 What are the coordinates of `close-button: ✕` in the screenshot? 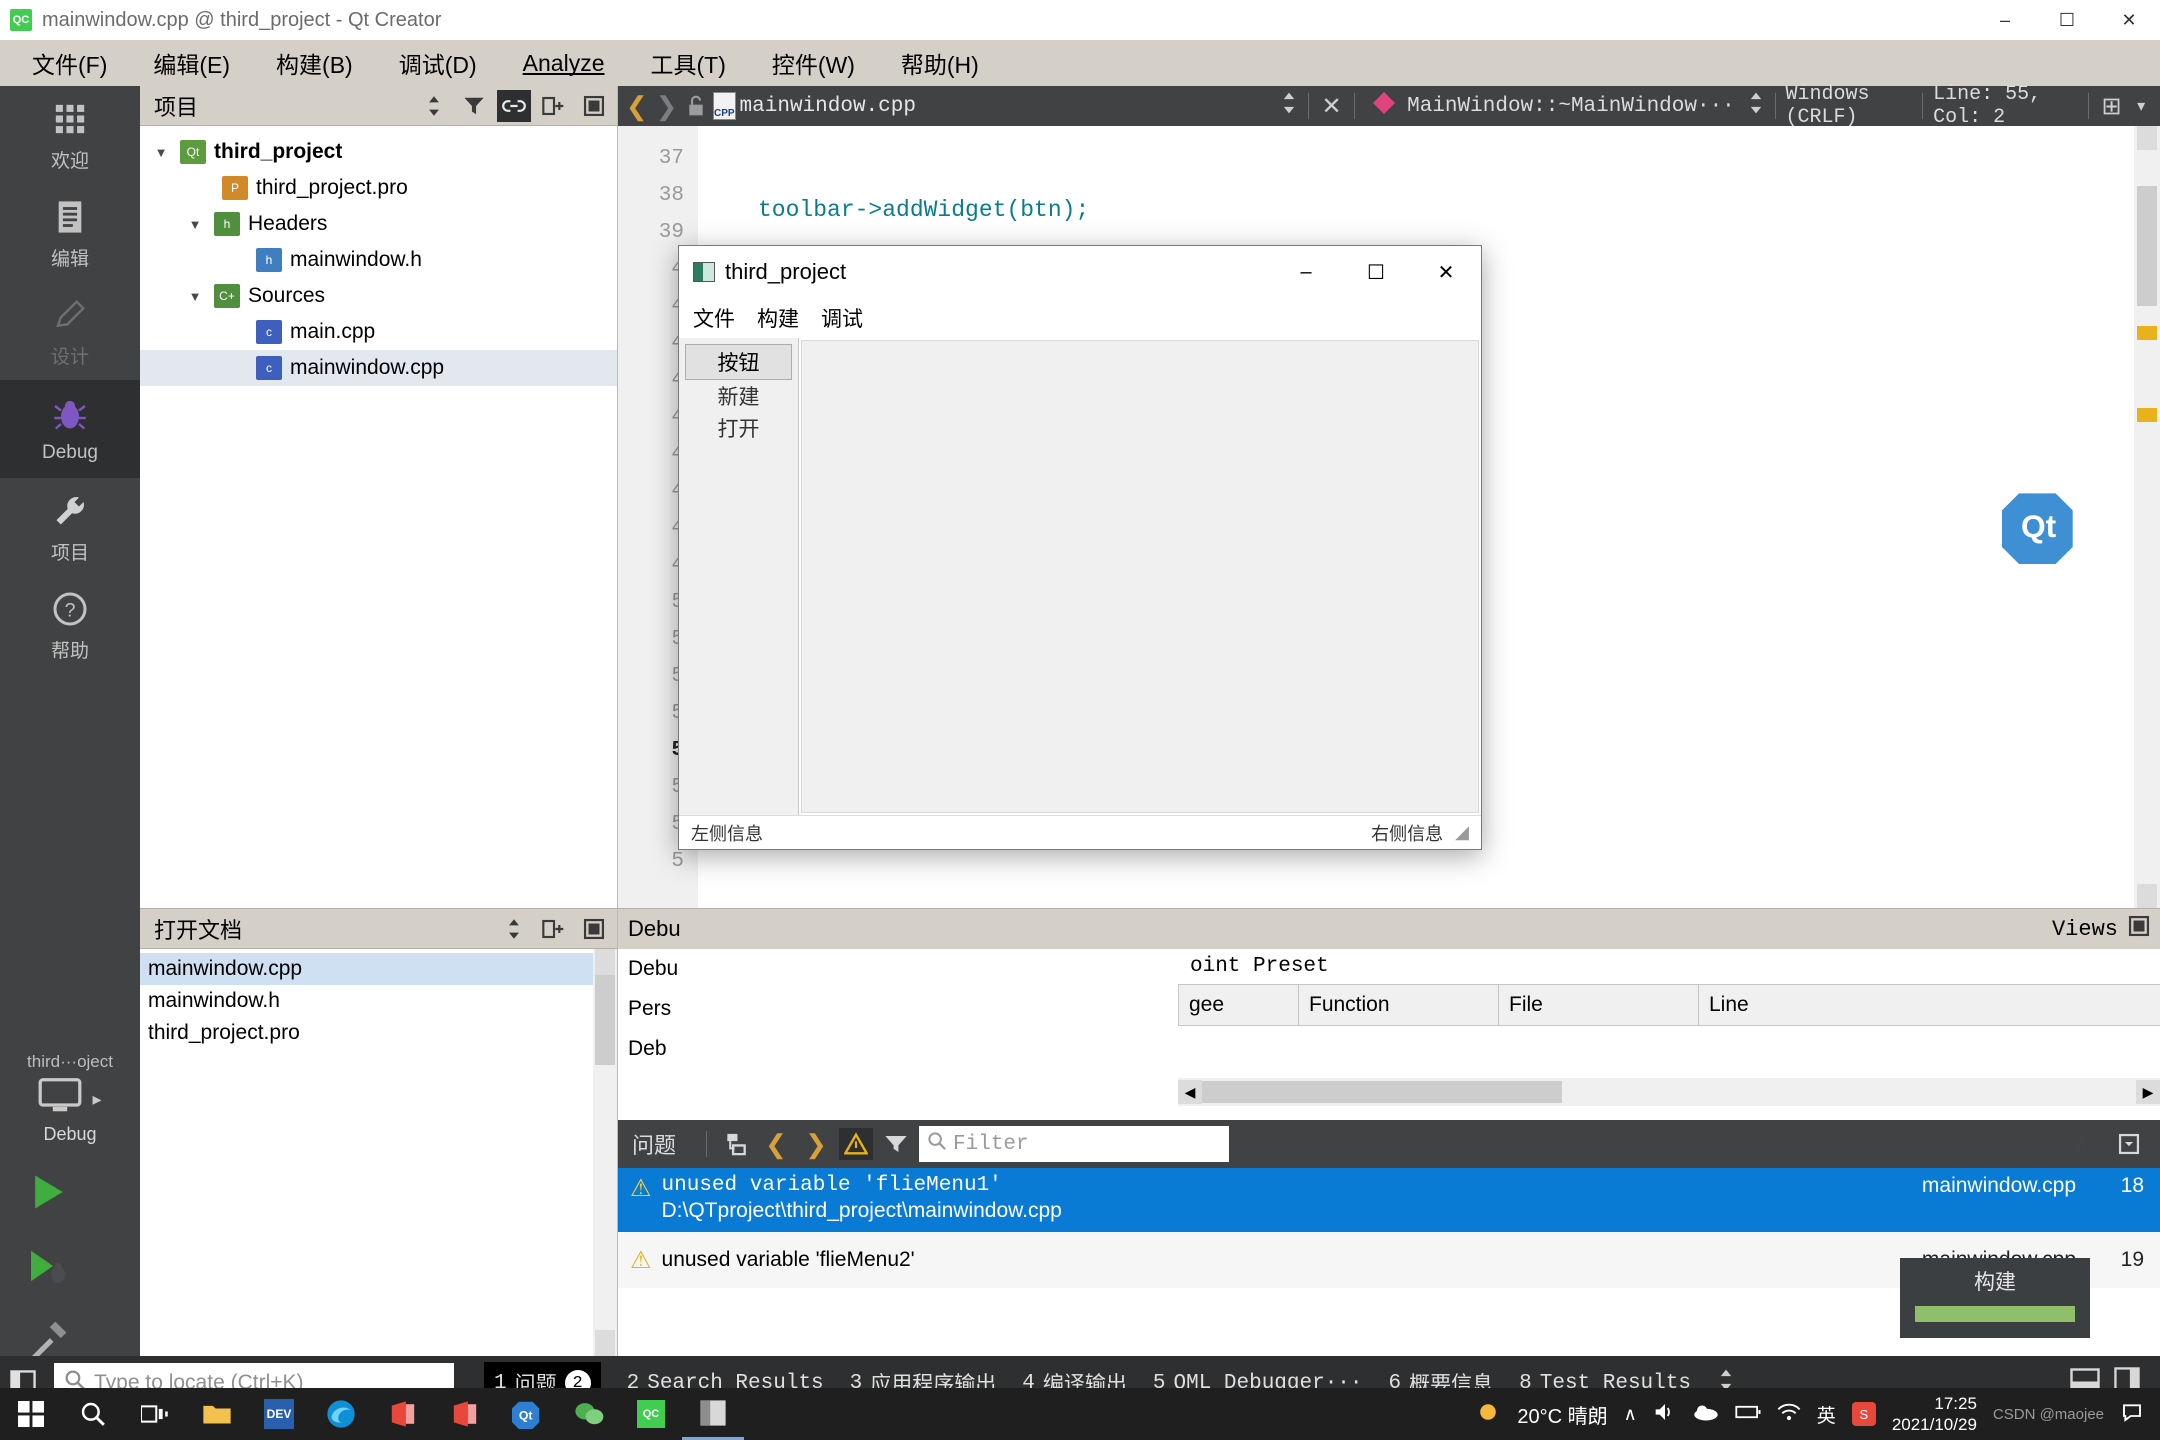 It's located at (2129, 20).